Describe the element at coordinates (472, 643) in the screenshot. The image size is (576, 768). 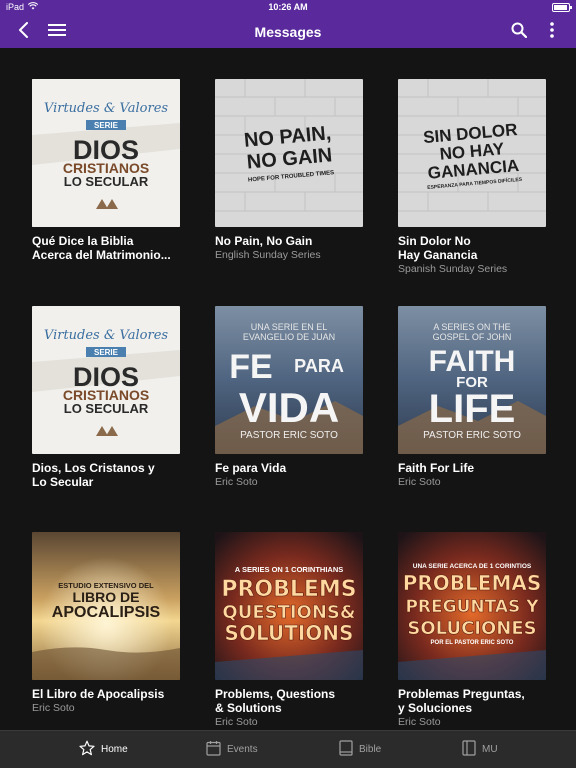
I see `art-text: POR EL PASTOR ERIC SOTO` at that location.